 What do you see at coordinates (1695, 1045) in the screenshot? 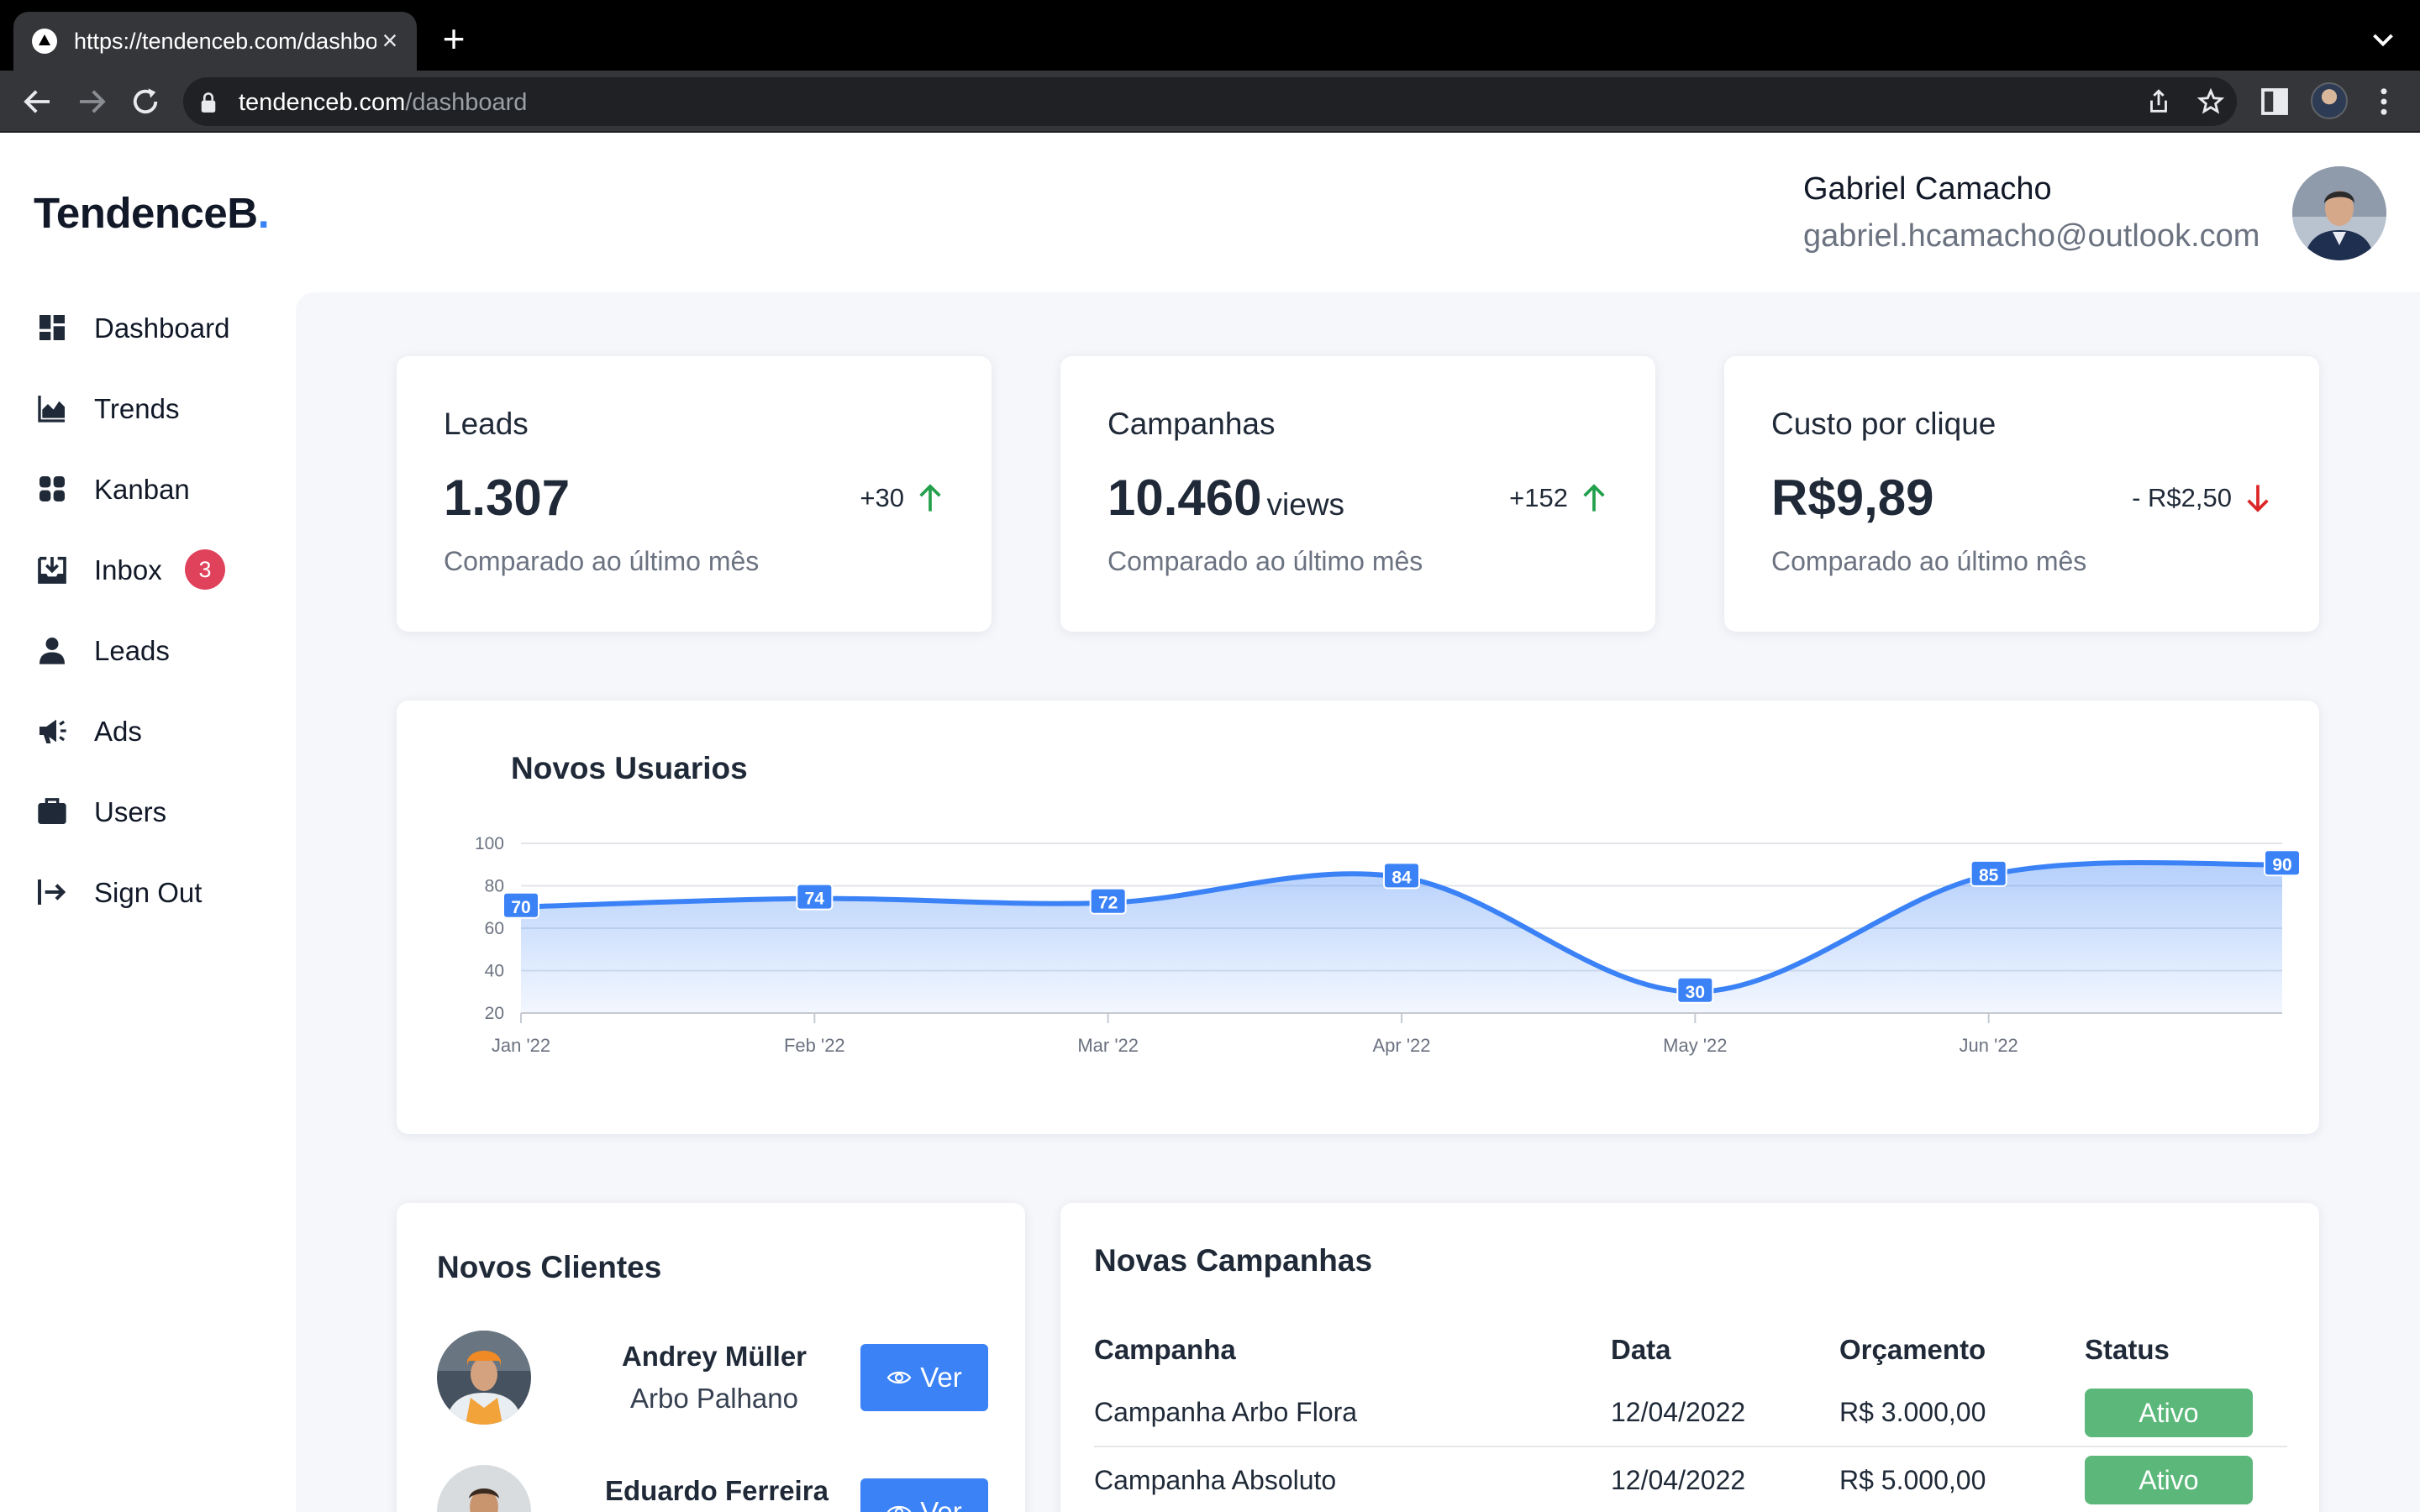
I see `x-tick-label: May '22` at bounding box center [1695, 1045].